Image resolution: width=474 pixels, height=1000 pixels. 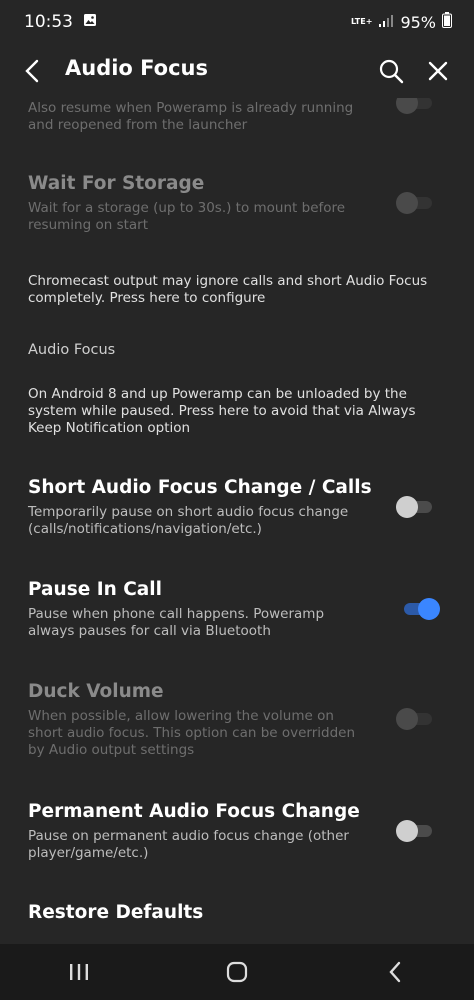 I want to click on system-nav-bar, so click(x=237, y=972).